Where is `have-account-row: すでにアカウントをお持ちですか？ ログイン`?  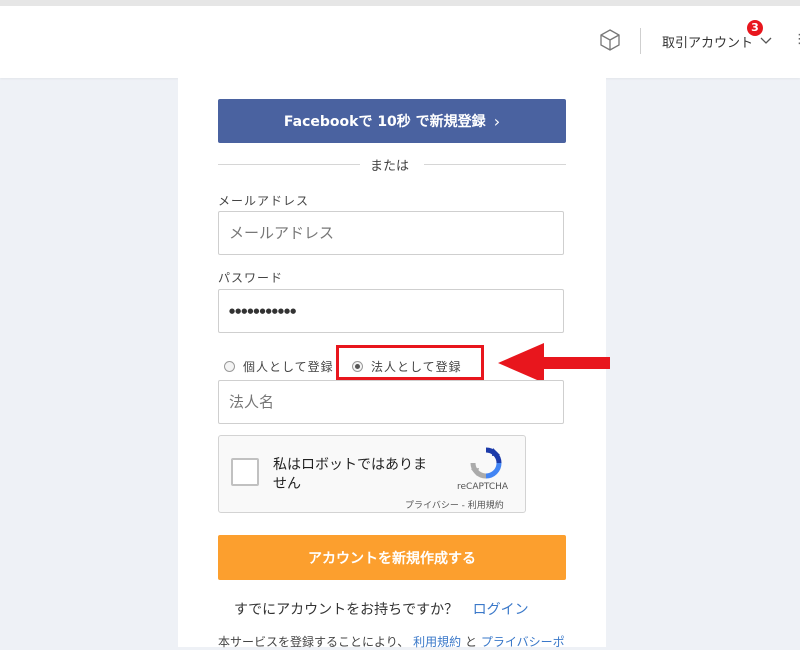
have-account-row: すでにアカウントをお持ちですか？ ログイン is located at coordinates (381, 609).